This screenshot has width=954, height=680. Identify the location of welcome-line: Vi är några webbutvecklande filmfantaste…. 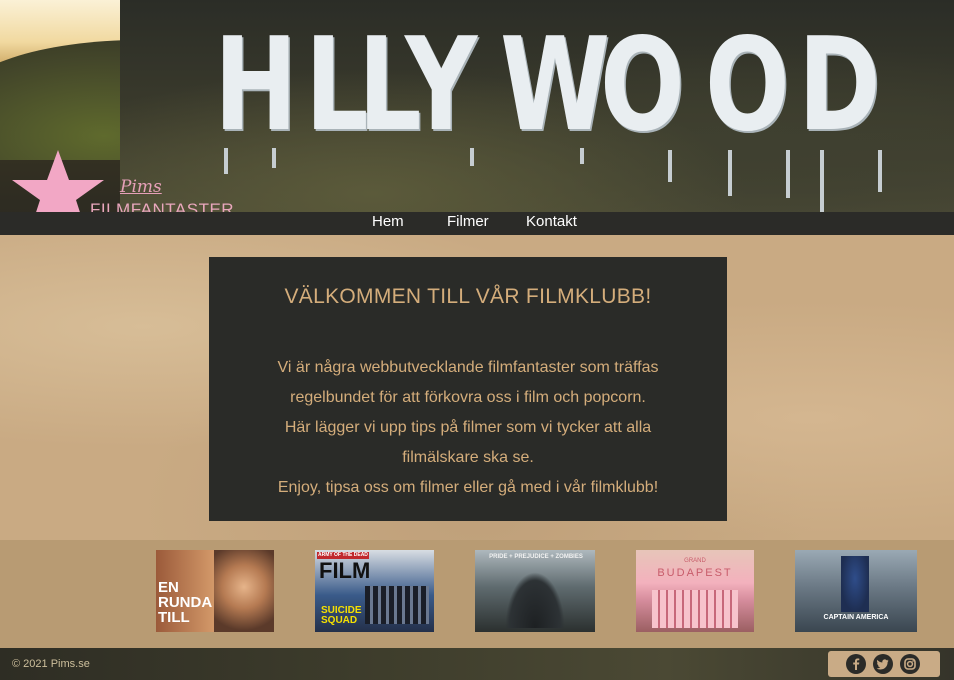
(468, 367).